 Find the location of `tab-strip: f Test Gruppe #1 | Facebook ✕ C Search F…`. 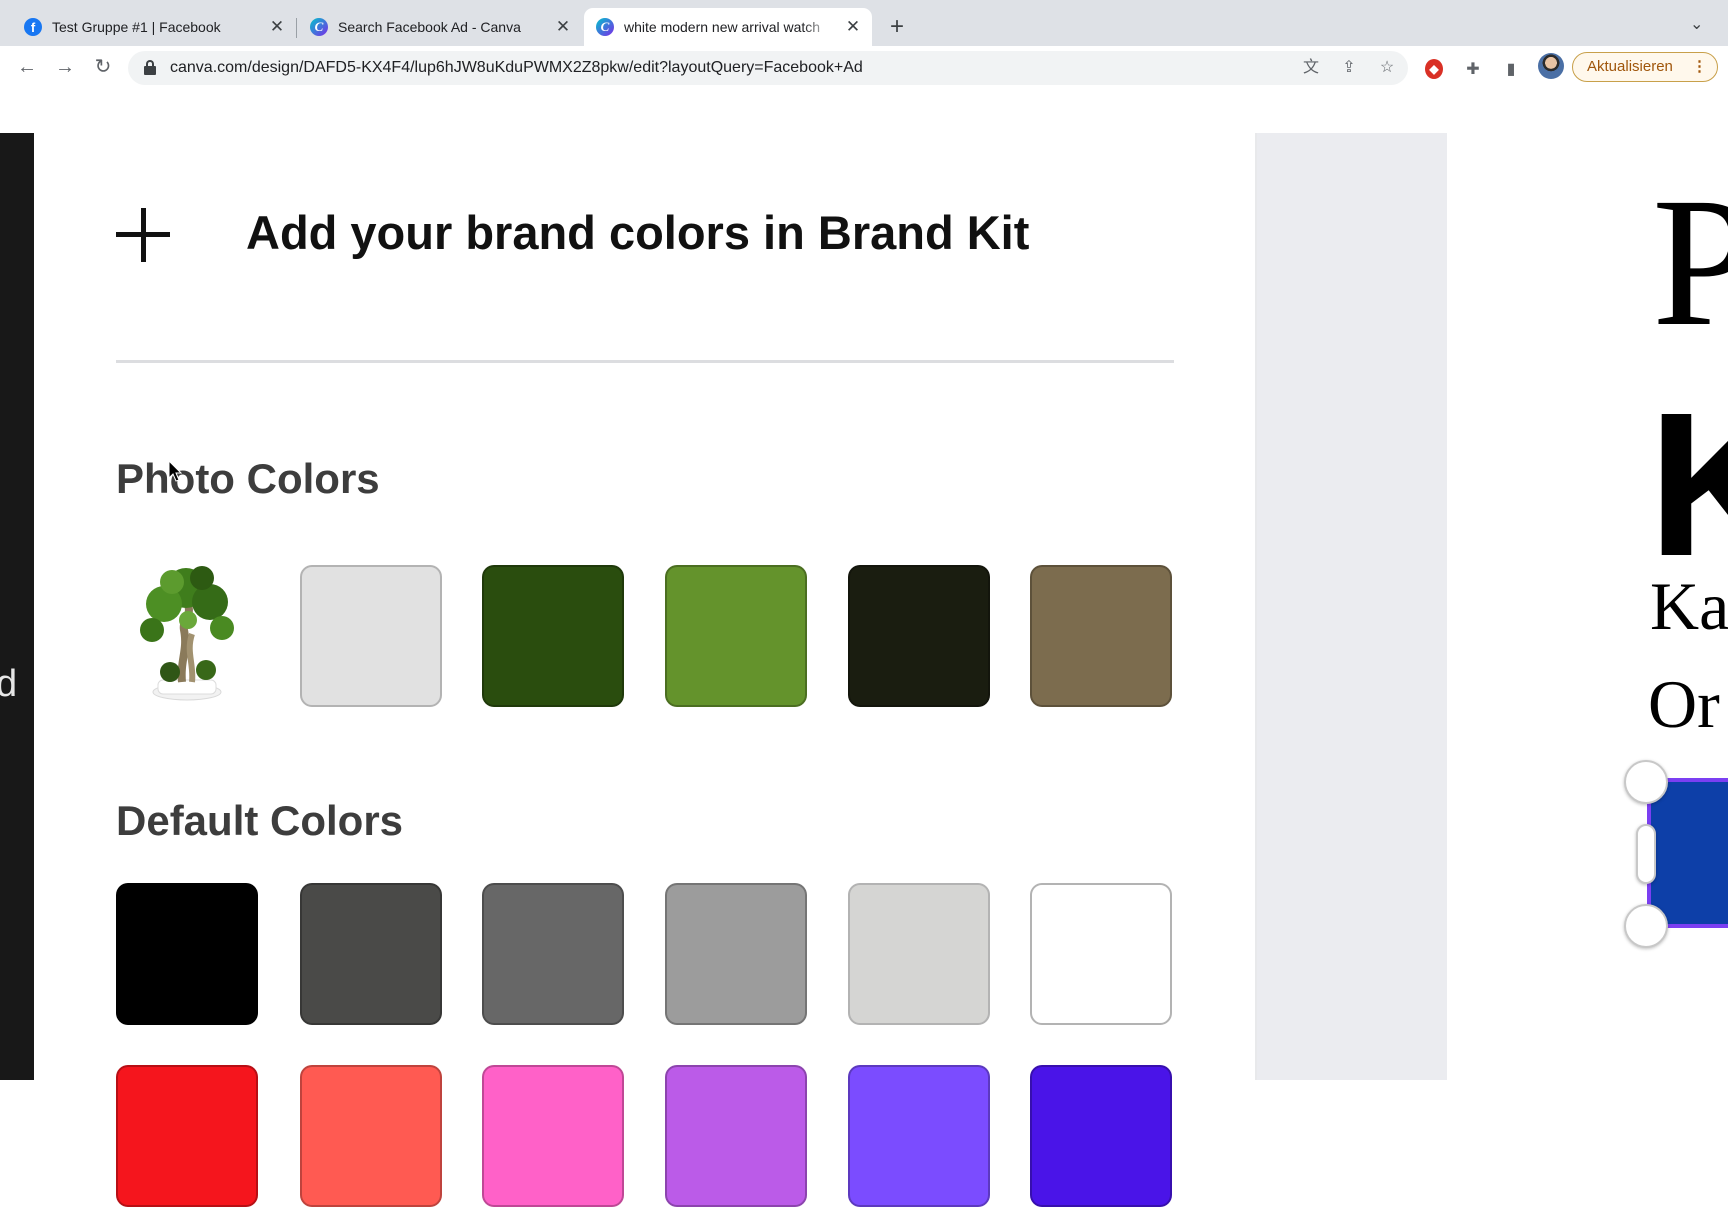

tab-strip: f Test Gruppe #1 | Facebook ✕ C Search F… is located at coordinates (864, 23).